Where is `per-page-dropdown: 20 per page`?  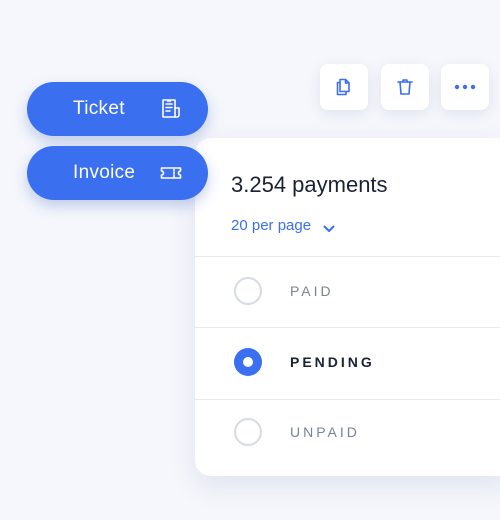 per-page-dropdown: 20 per page is located at coordinates (283, 225).